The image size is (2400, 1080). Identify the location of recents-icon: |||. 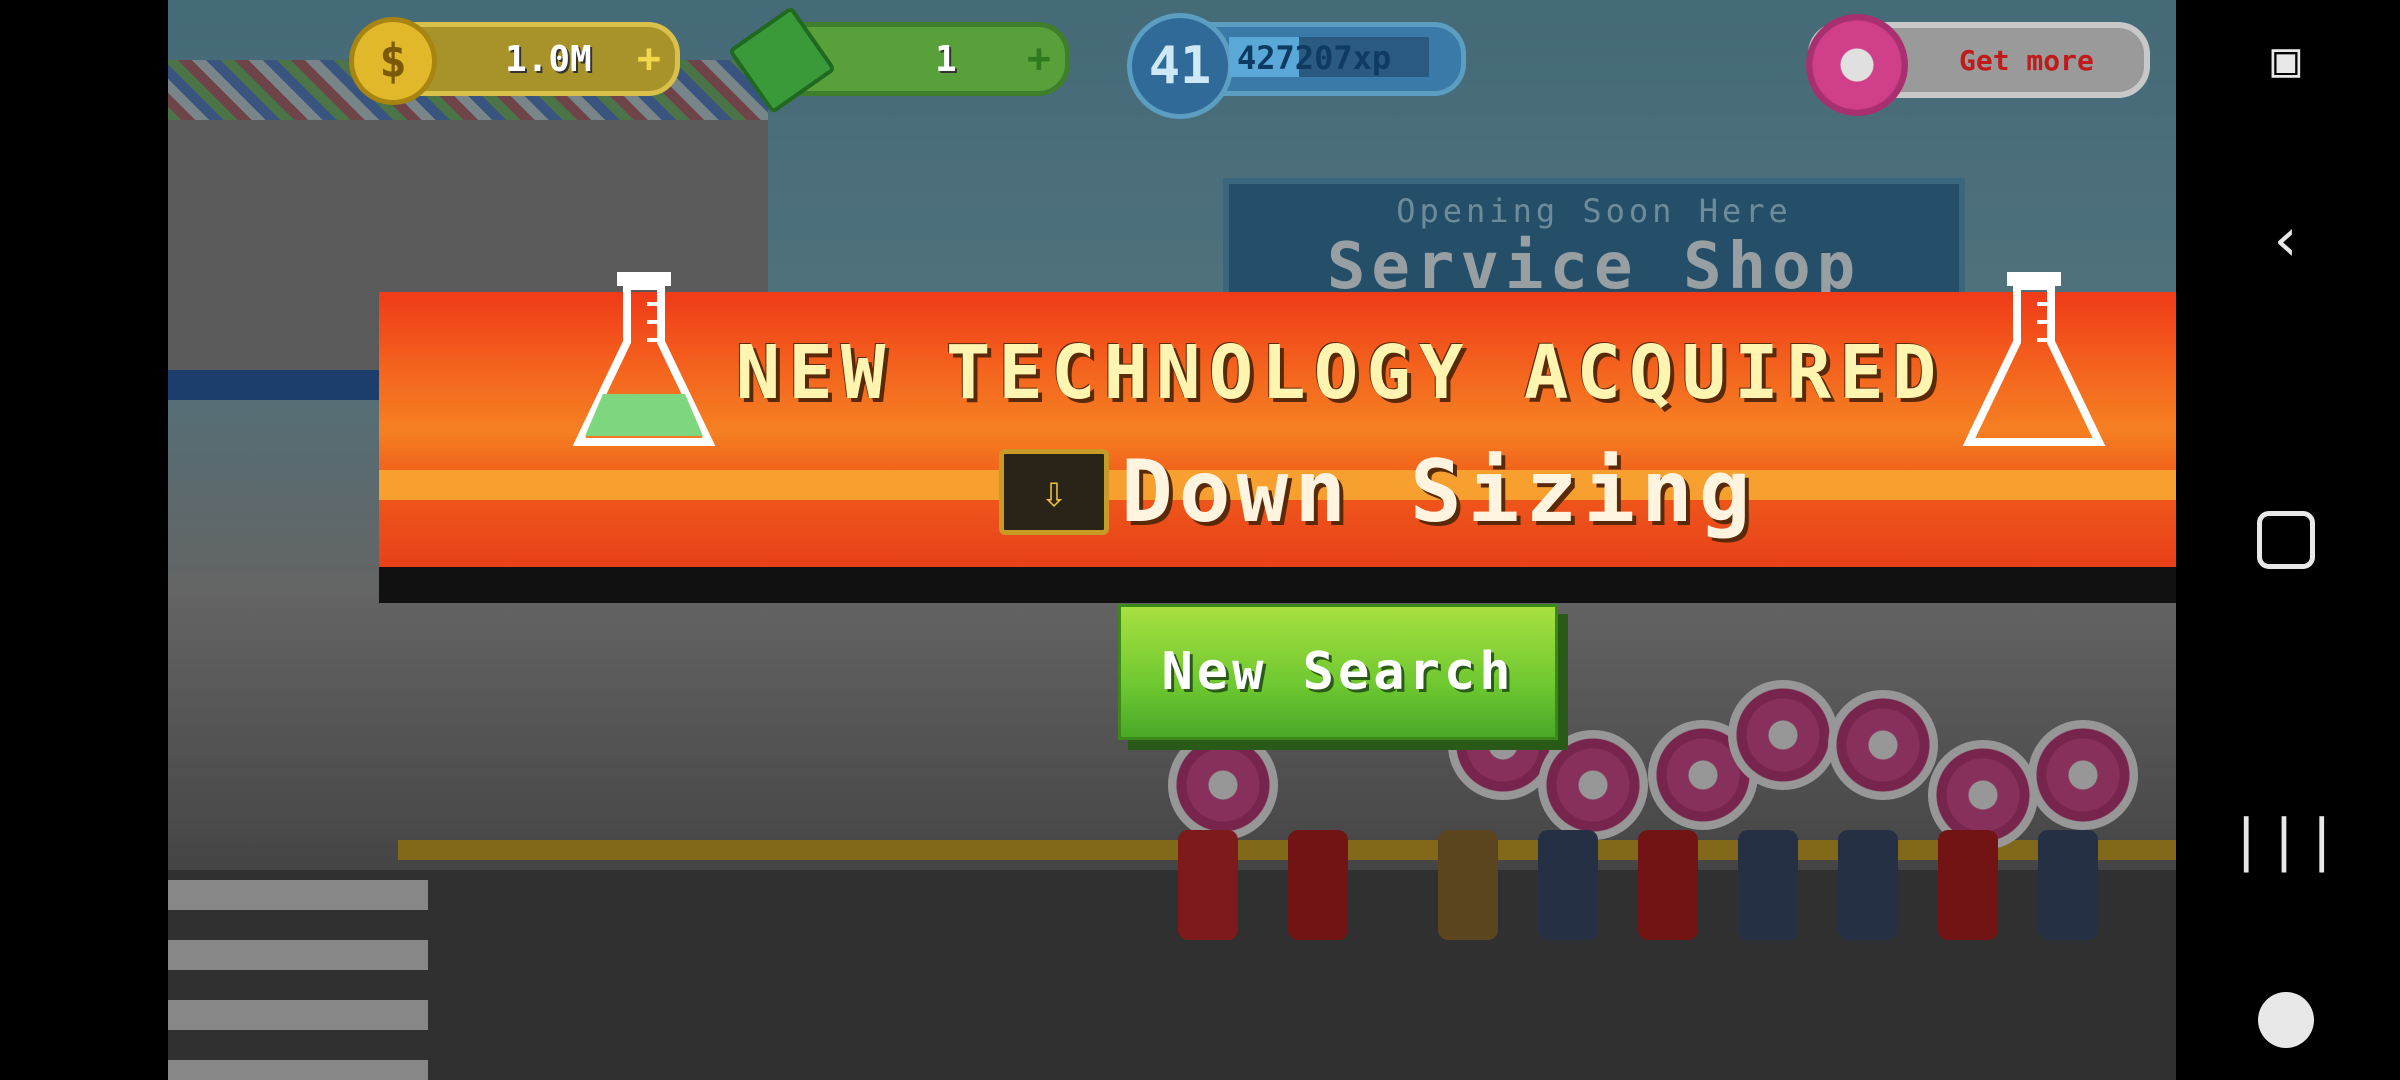
(2283, 840).